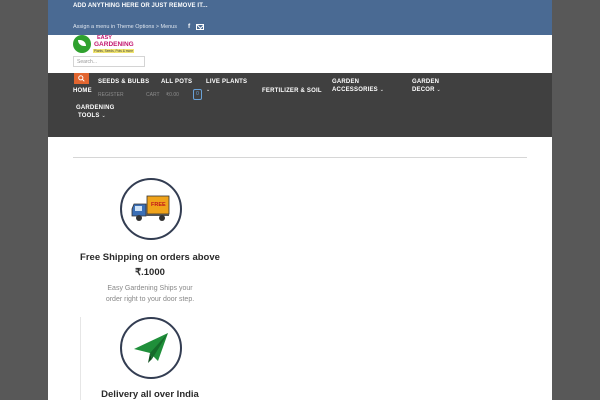 This screenshot has height=400, width=600. I want to click on free-shipping-text-line1: Easy Gardening Ships your, so click(150, 288).